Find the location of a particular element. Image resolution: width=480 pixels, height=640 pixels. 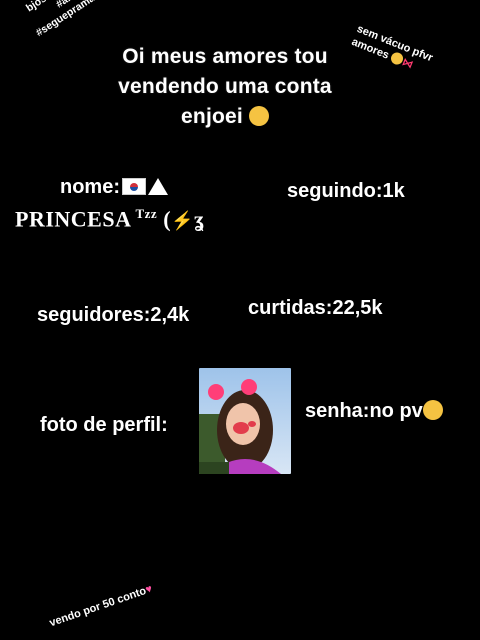

profile-photo is located at coordinates (245, 421).